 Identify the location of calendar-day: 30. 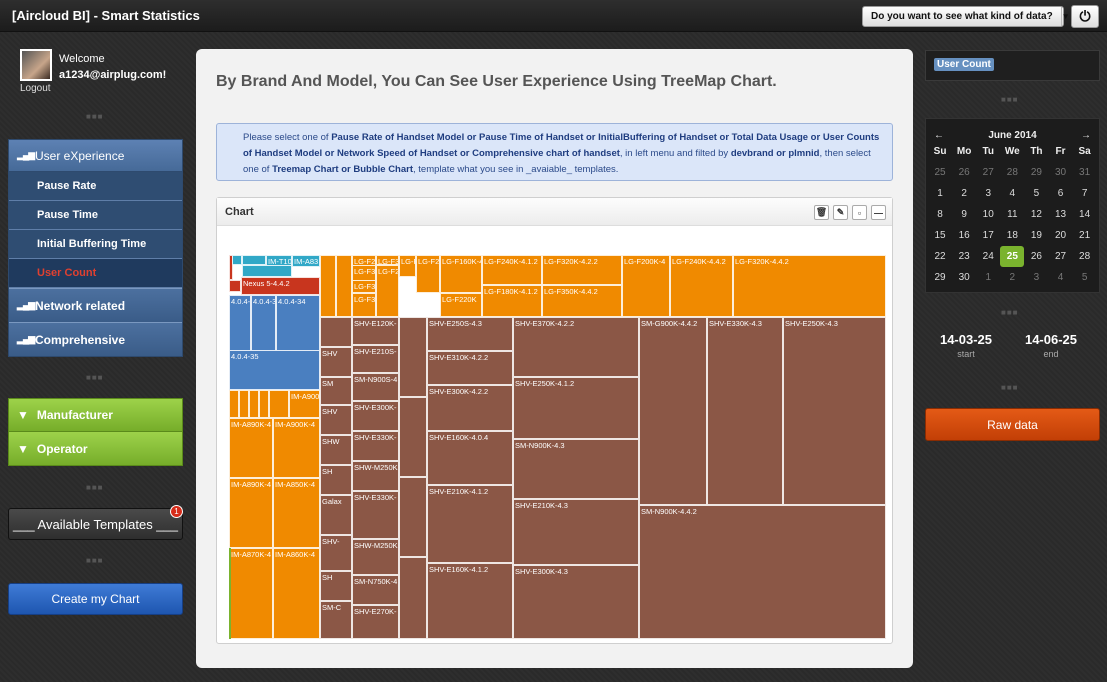
(1060, 172).